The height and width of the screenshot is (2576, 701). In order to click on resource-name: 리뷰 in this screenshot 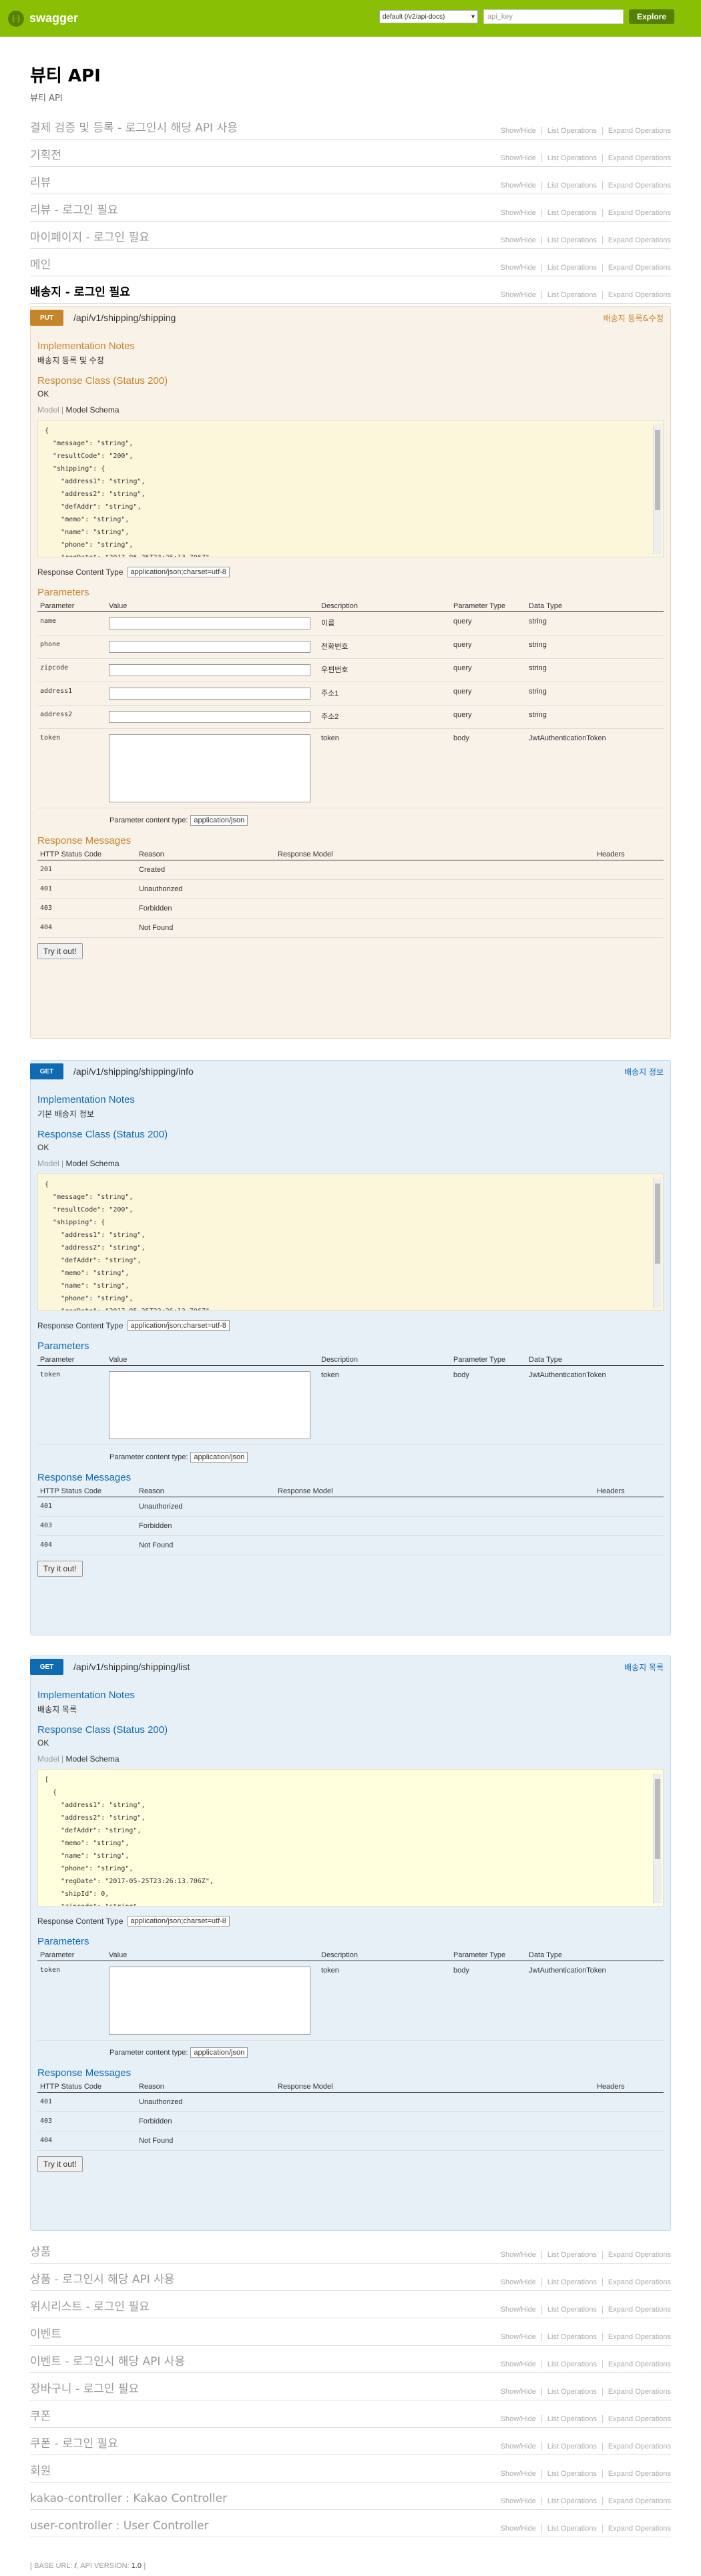, I will do `click(40, 181)`.